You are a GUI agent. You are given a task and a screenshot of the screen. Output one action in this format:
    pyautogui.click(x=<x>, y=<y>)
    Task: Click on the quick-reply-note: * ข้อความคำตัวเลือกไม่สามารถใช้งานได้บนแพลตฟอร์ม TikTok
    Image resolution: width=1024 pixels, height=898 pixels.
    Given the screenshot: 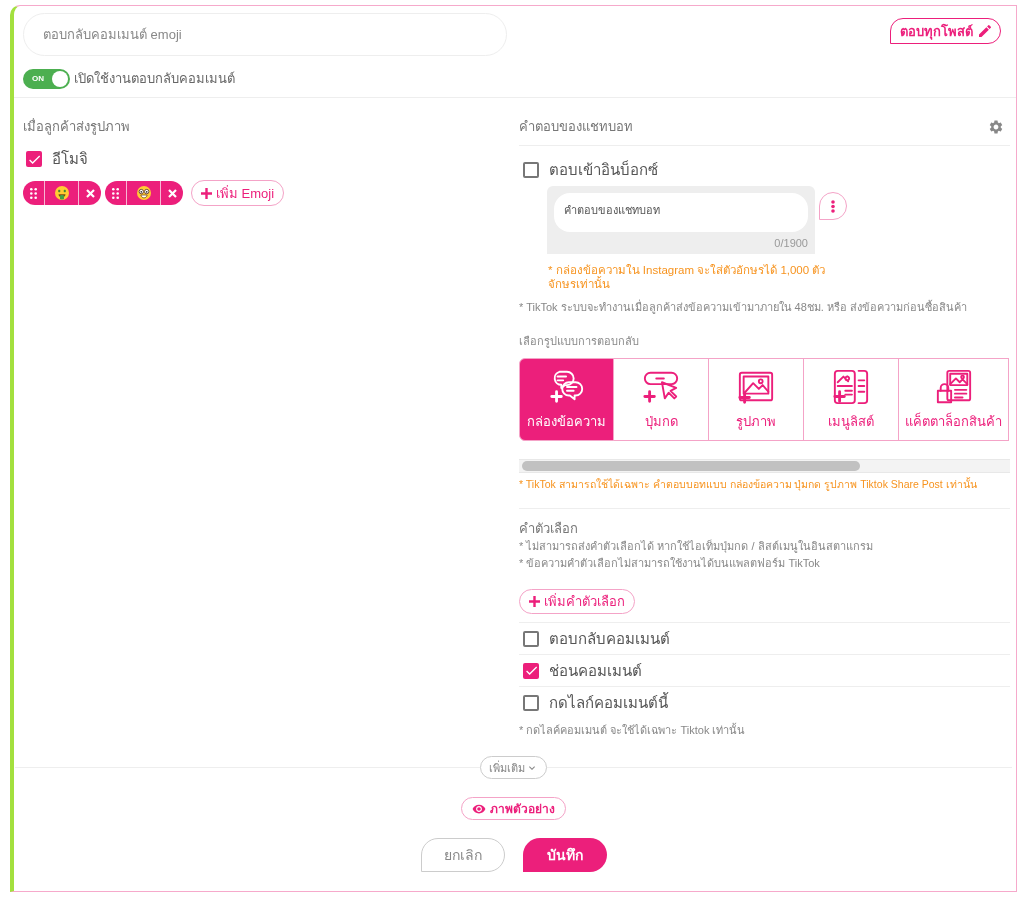 What is the action you would take?
    pyautogui.click(x=669, y=563)
    